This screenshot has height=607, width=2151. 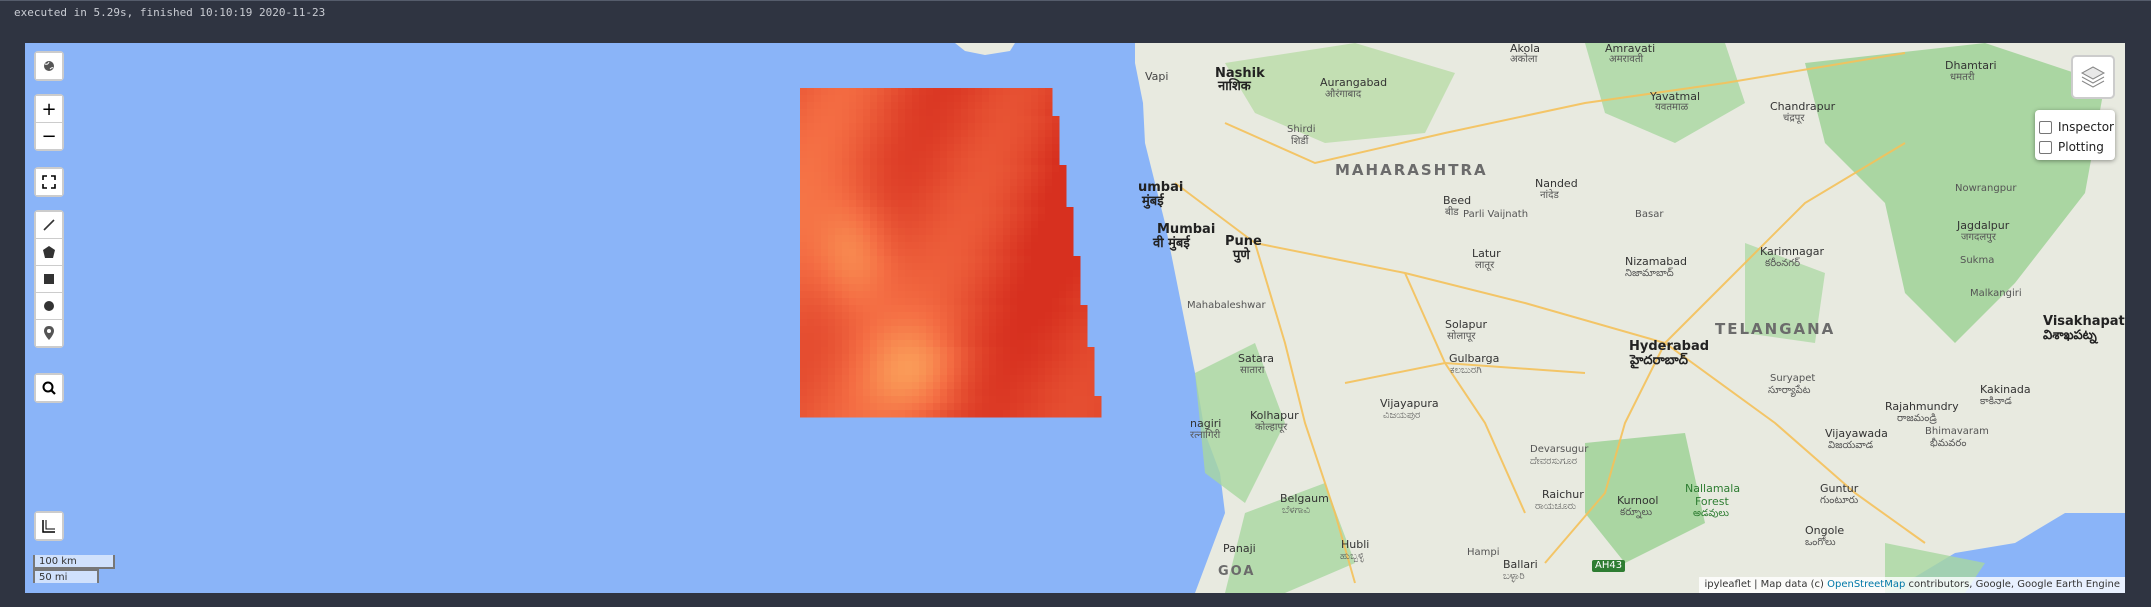 I want to click on inspector-checkbox, so click(x=2045, y=127).